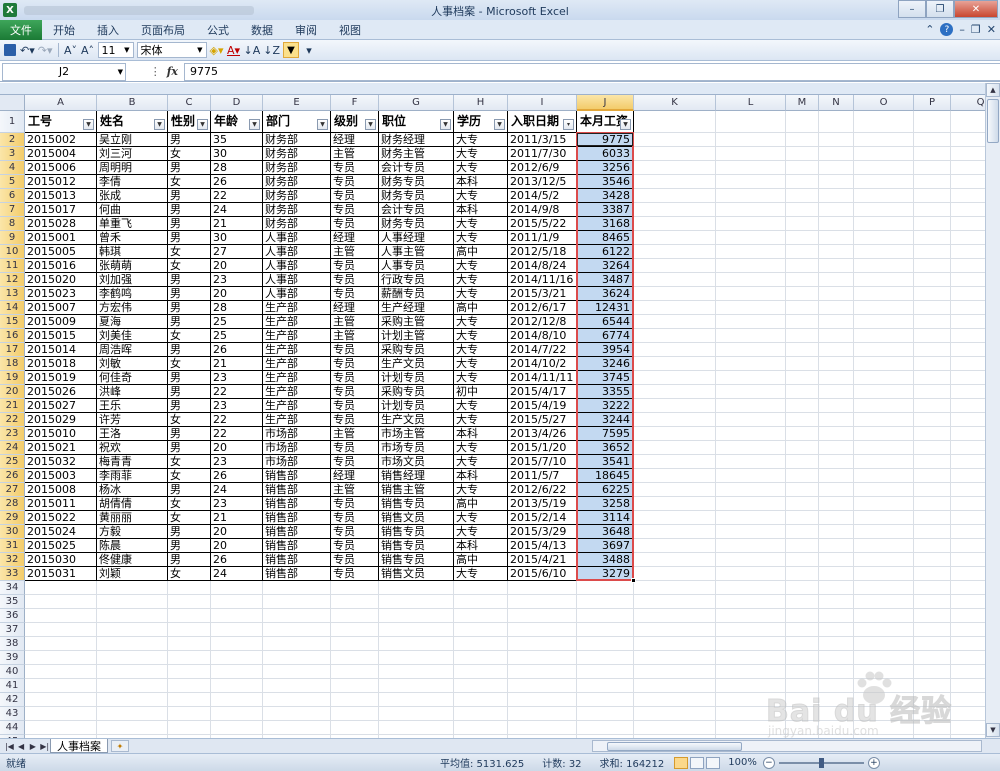 This screenshot has width=1000, height=771. Describe the element at coordinates (481, 103) in the screenshot. I see `column-header-h: H` at that location.